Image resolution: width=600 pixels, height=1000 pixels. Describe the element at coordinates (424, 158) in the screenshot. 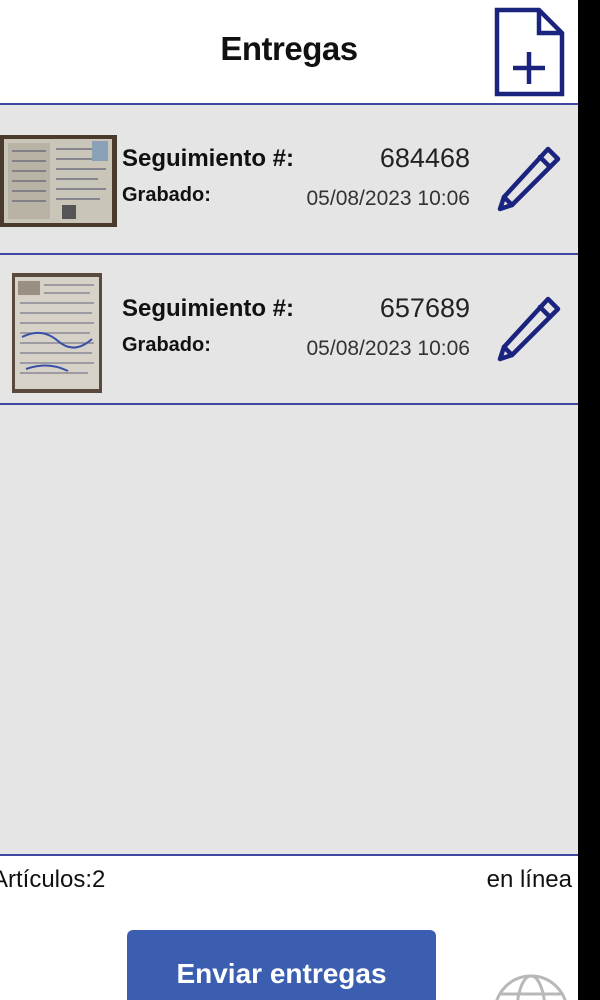

I see `tracking-number: 684468` at that location.